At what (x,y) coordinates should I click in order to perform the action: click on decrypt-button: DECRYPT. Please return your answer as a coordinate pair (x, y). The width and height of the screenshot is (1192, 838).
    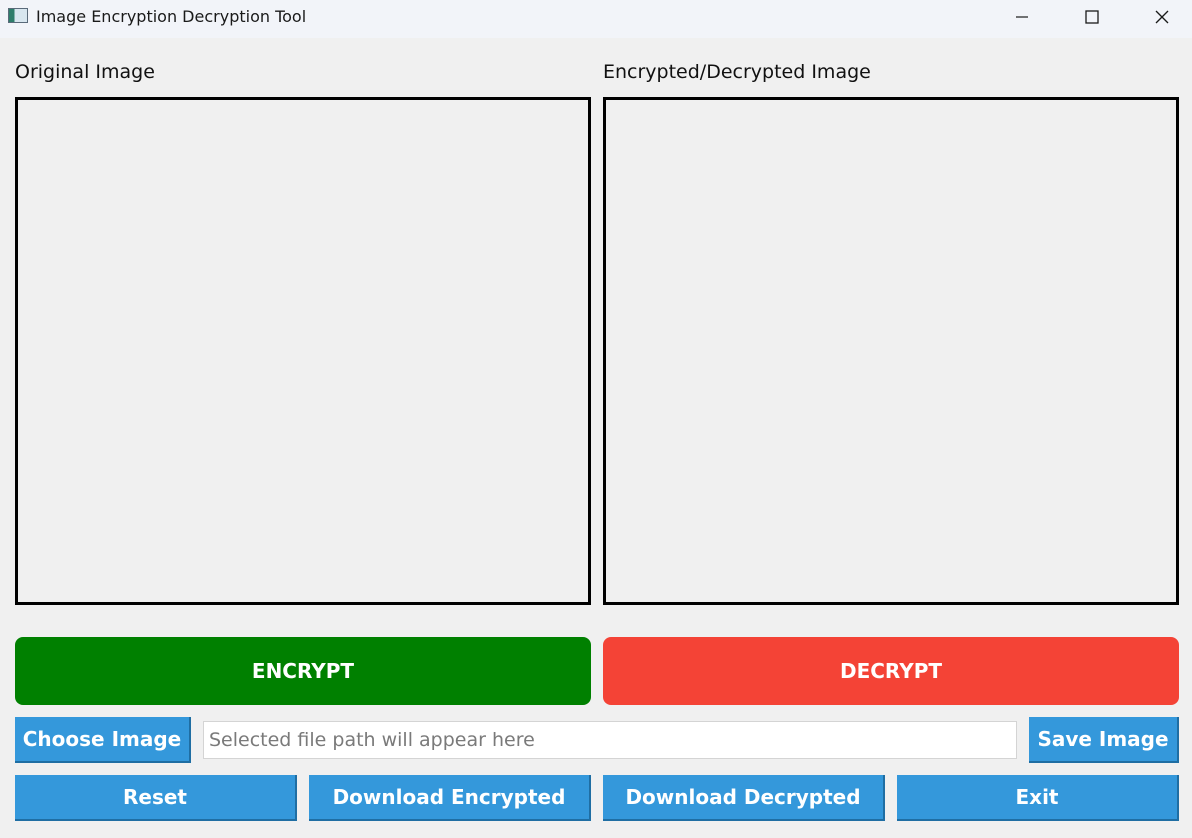
    Looking at the image, I should click on (891, 671).